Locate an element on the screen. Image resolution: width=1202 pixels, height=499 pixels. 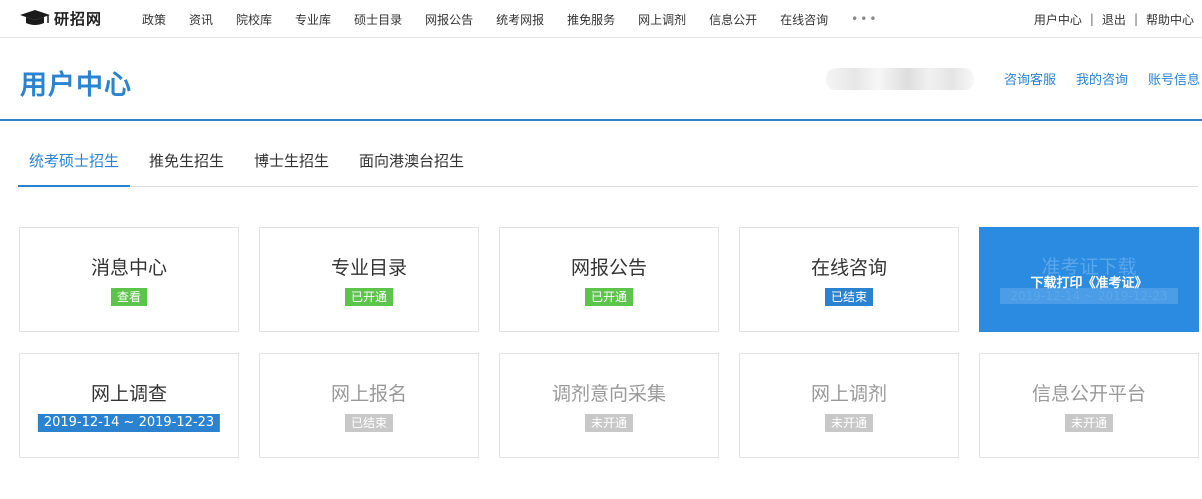
card-title: 网上调查 is located at coordinates (128, 394).